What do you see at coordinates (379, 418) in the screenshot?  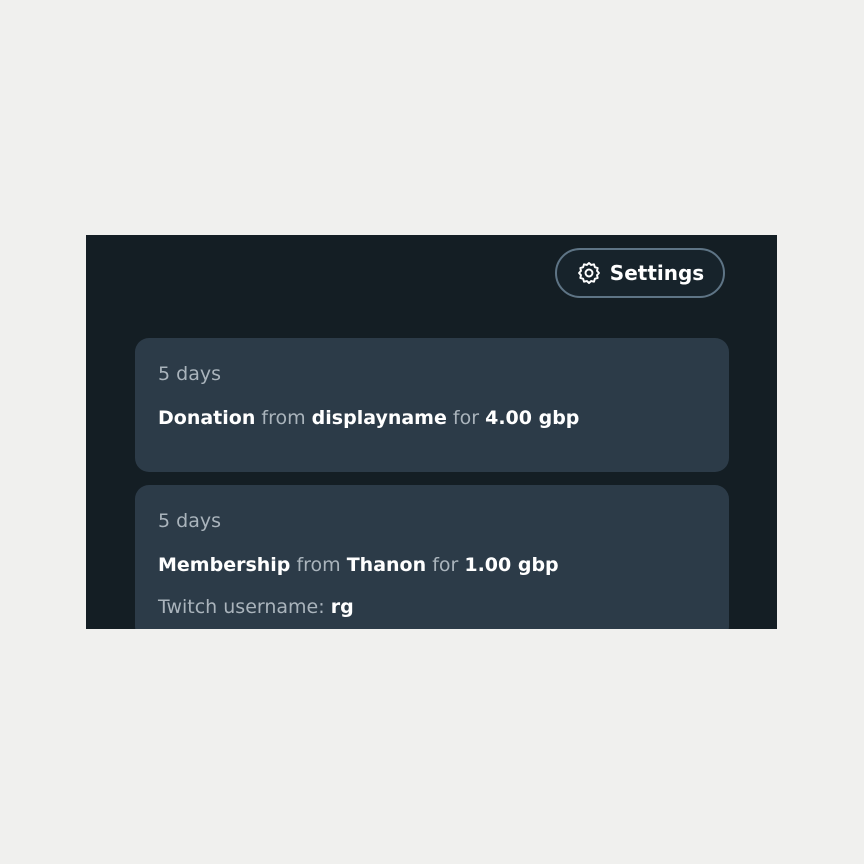 I see `event-sender-name: displayname` at bounding box center [379, 418].